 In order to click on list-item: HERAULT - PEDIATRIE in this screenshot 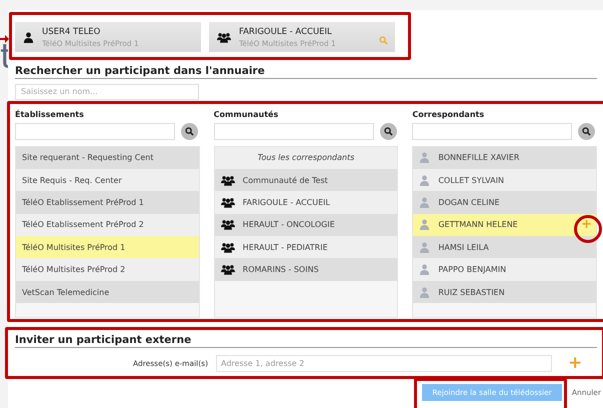, I will do `click(306, 247)`.